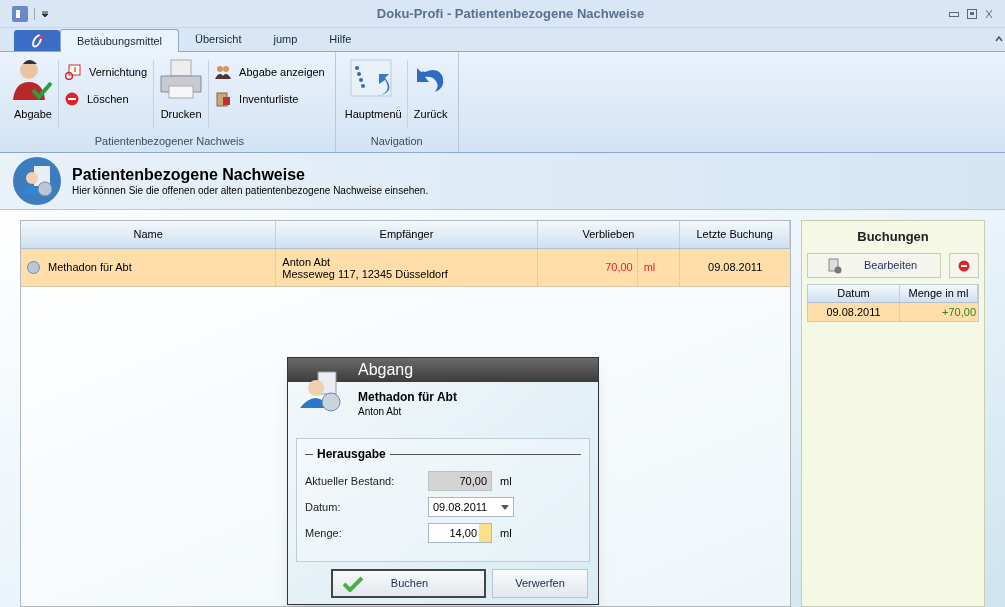 This screenshot has height=607, width=1005. I want to click on ribbon-button: Vernichtung, so click(106, 72).